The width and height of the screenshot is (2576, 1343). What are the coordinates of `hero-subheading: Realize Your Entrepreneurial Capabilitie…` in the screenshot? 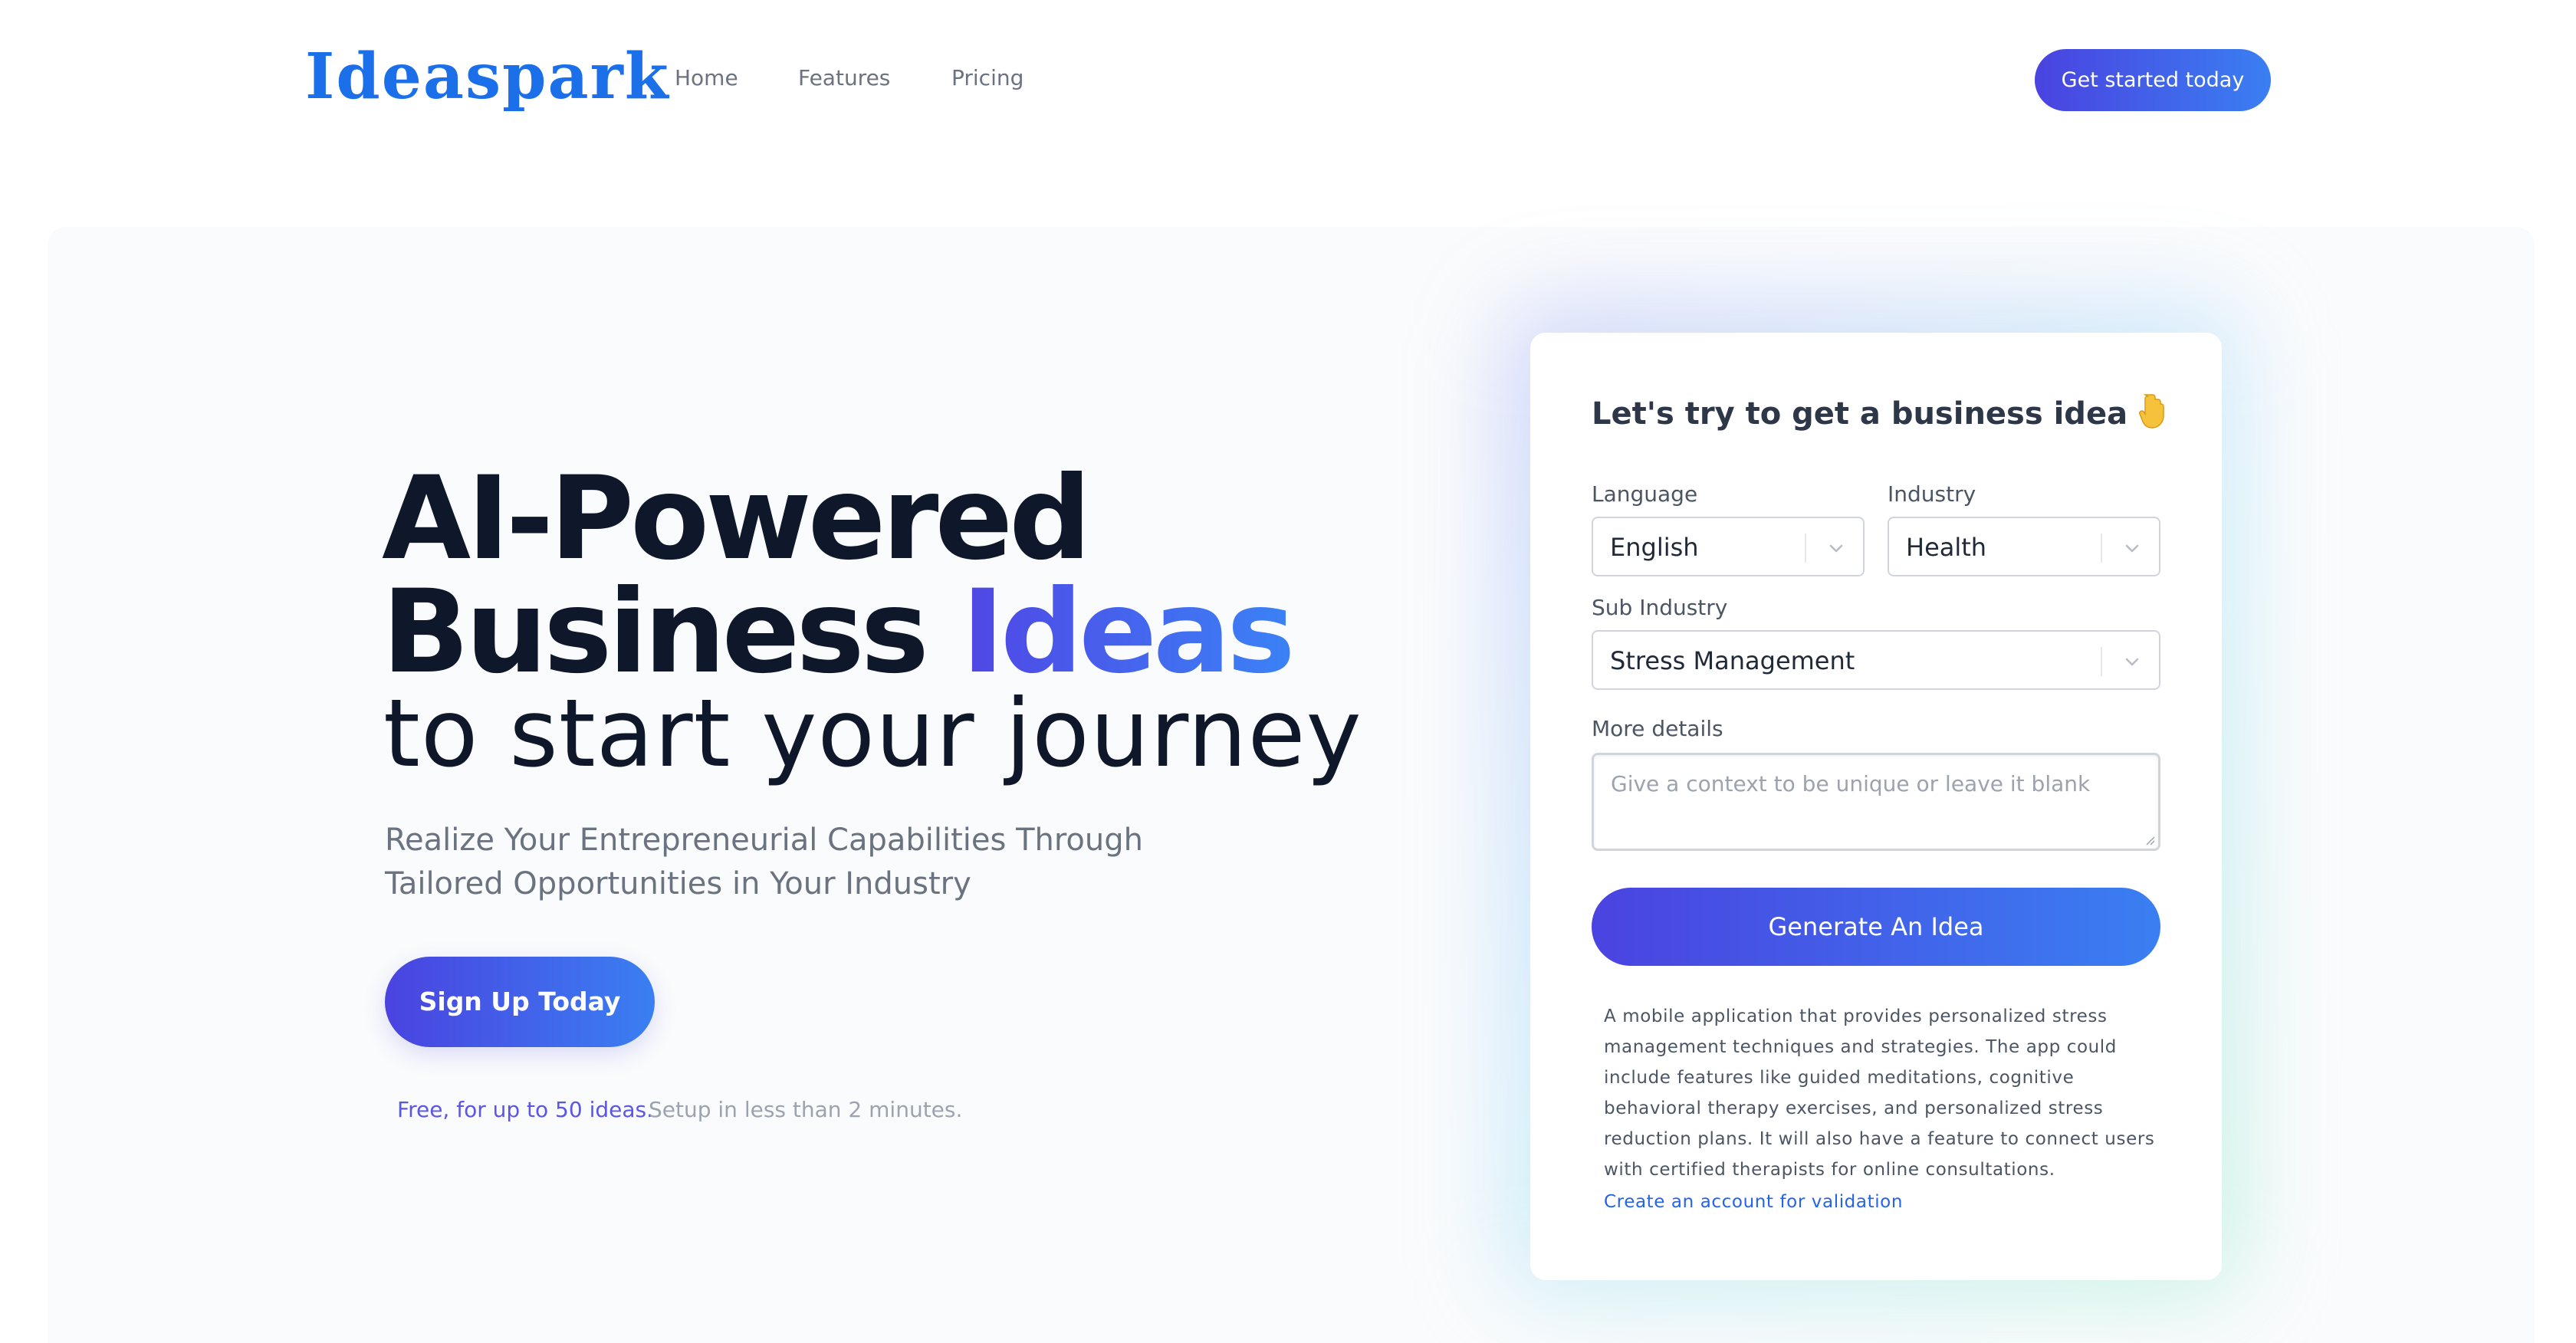 It's located at (764, 862).